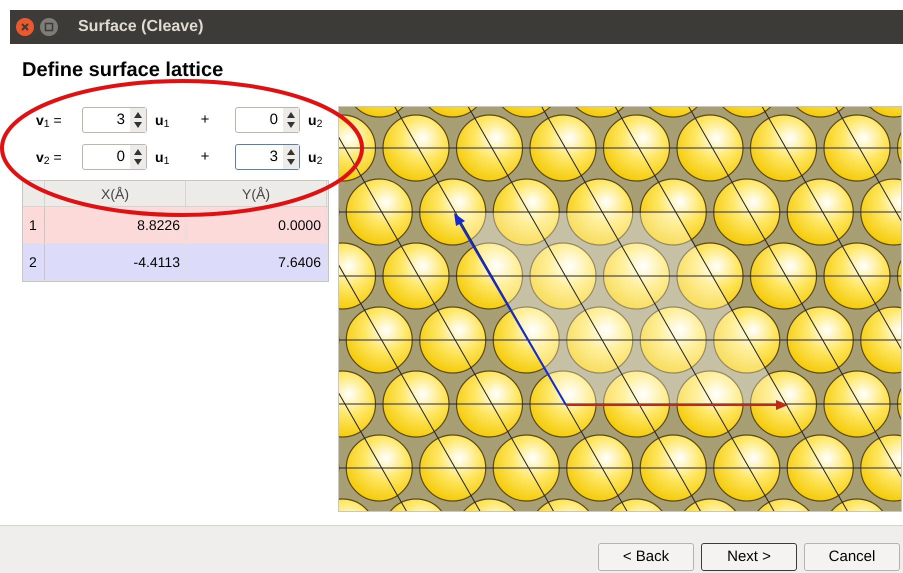  Describe the element at coordinates (49, 120) in the screenshot. I see `vector-label: v$_{1}$ =` at that location.